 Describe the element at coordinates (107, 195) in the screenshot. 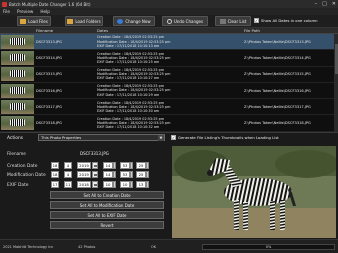

I see `set-all-creation-button: Set All to Creation Date` at that location.